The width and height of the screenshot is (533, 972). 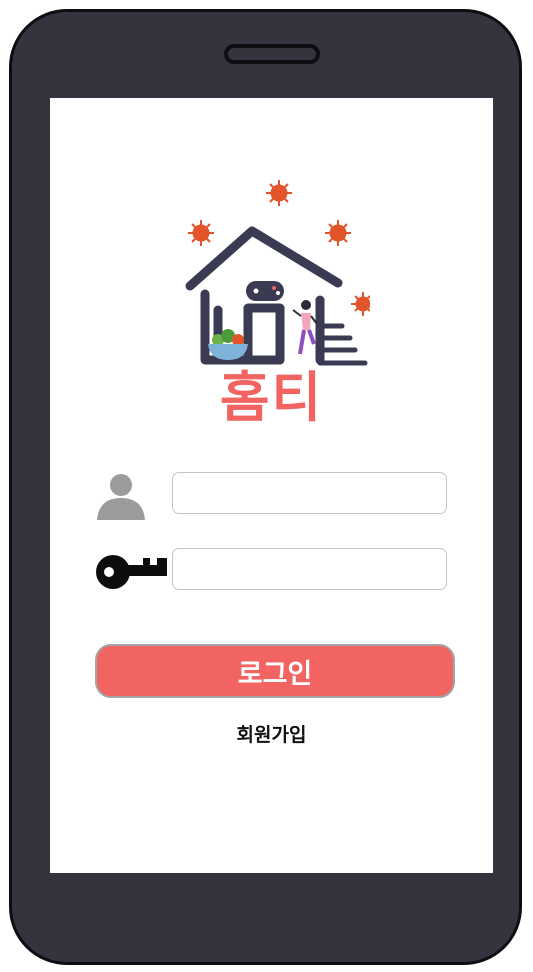 I want to click on id-field-row, so click(x=275, y=496).